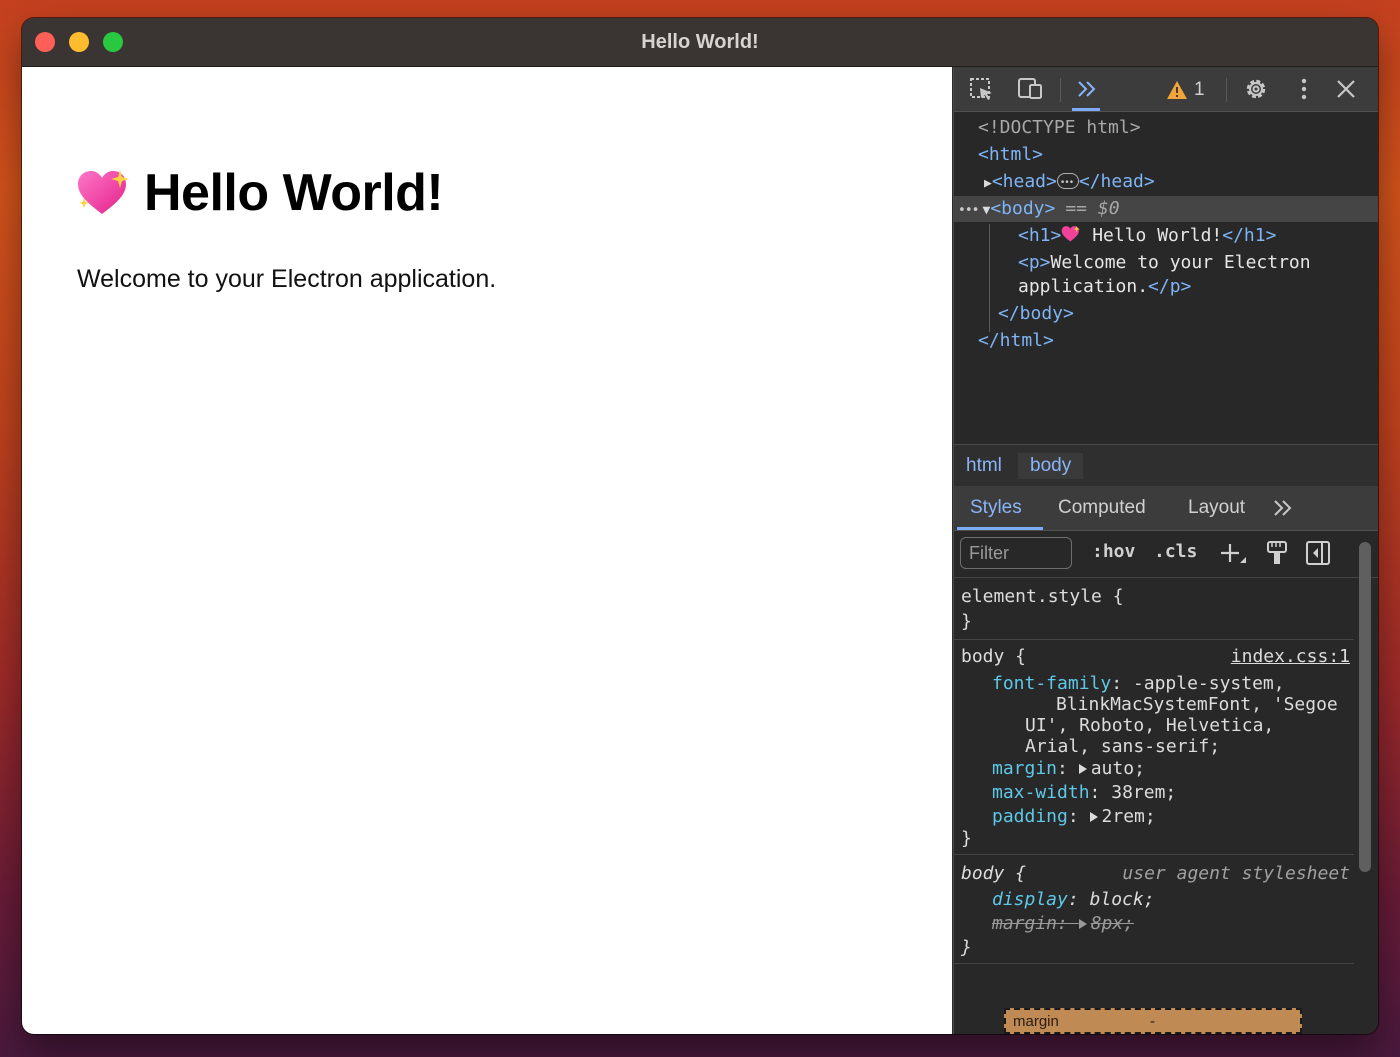 Image resolution: width=1400 pixels, height=1057 pixels. What do you see at coordinates (1290, 656) in the screenshot?
I see `stylesheet-source-link: index.css:1` at bounding box center [1290, 656].